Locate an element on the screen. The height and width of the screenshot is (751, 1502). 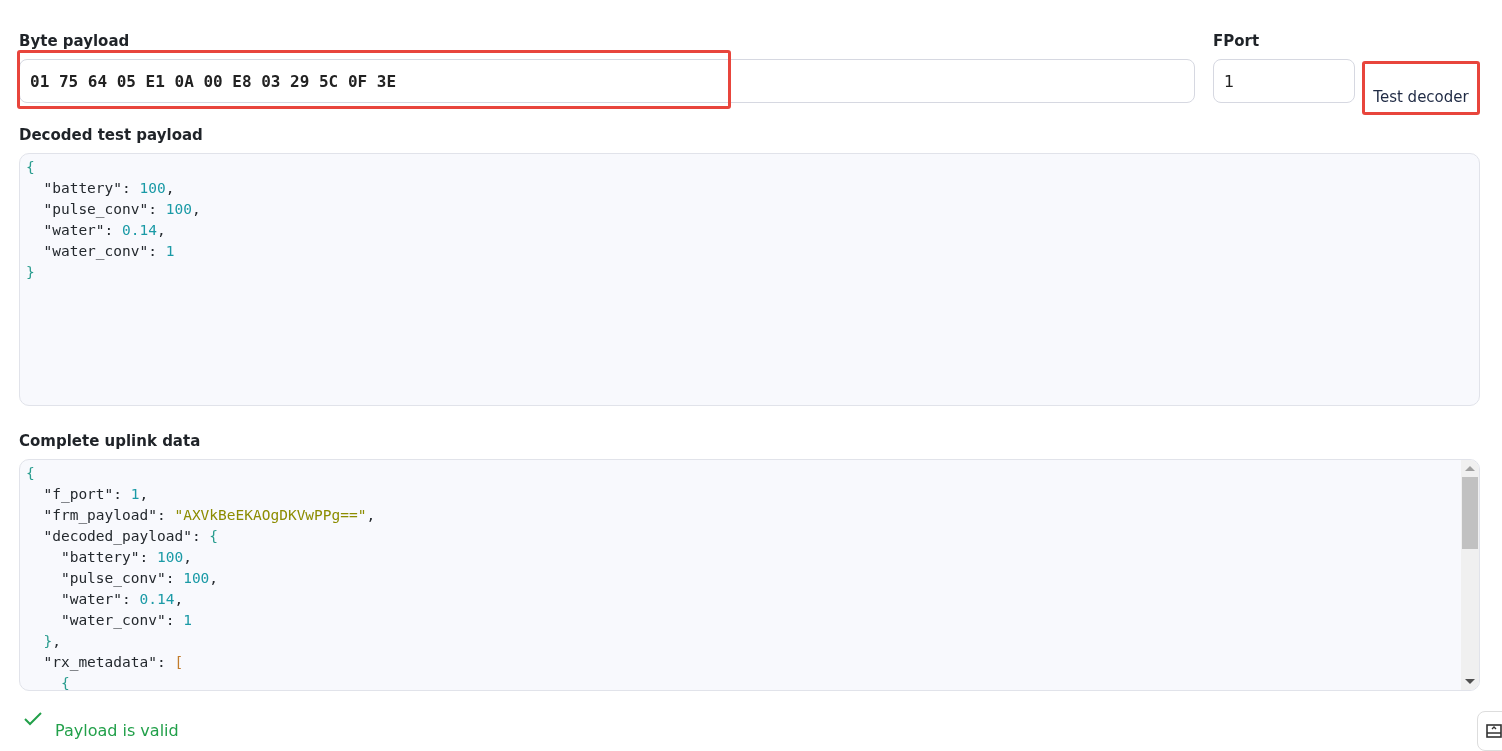
code-line: "decoded_payload": { is located at coordinates (131, 537).